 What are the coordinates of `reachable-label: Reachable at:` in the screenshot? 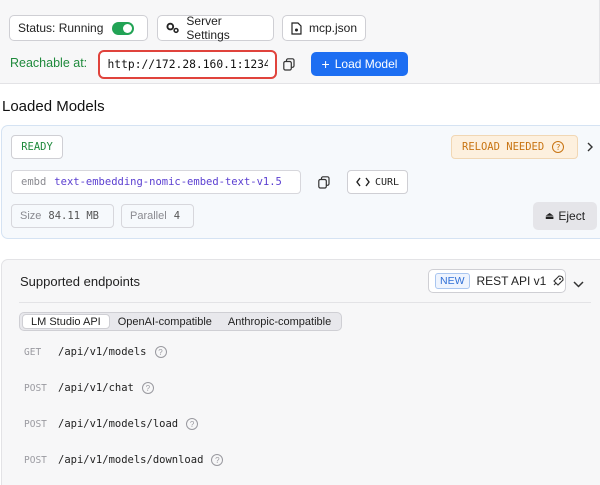 It's located at (49, 63).